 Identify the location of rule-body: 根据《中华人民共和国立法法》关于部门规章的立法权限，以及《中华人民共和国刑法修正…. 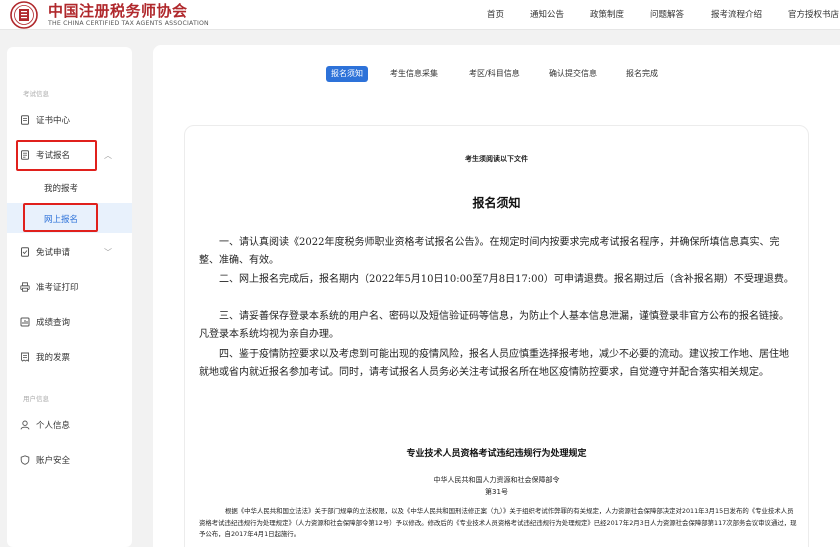
(498, 522).